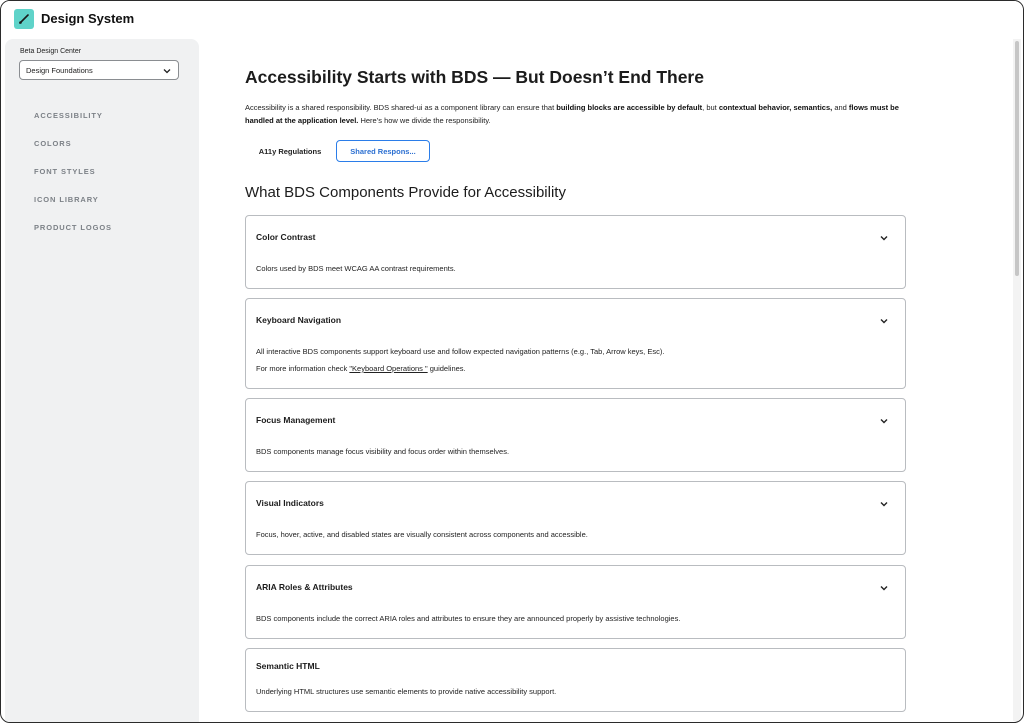  I want to click on sidebar-item-accessibility: ACCESSIBILITY, so click(68, 115).